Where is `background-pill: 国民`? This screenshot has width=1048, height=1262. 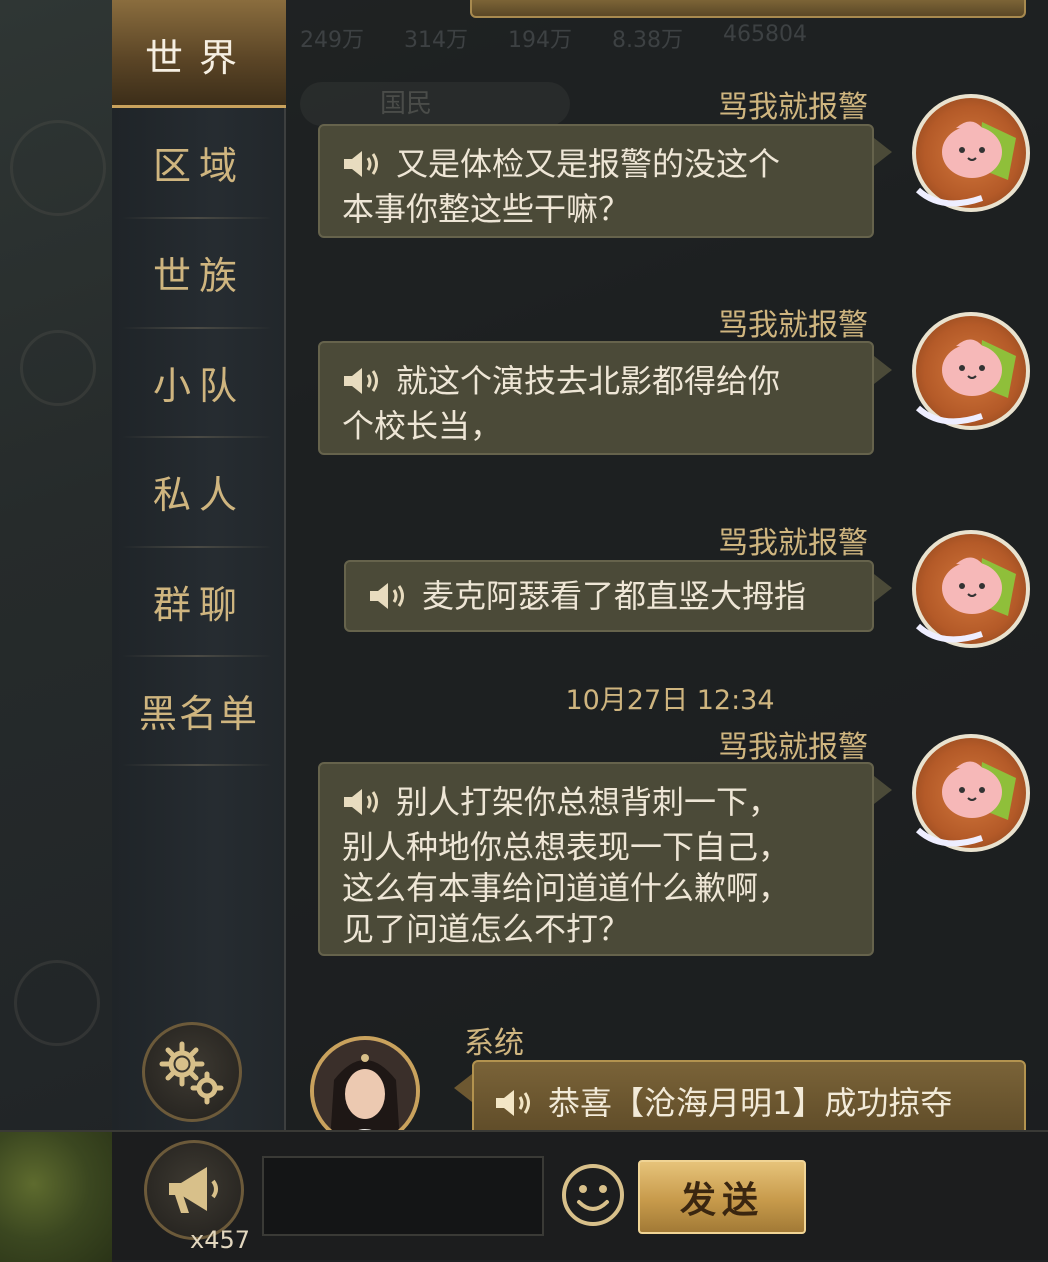 background-pill: 国民 is located at coordinates (435, 104).